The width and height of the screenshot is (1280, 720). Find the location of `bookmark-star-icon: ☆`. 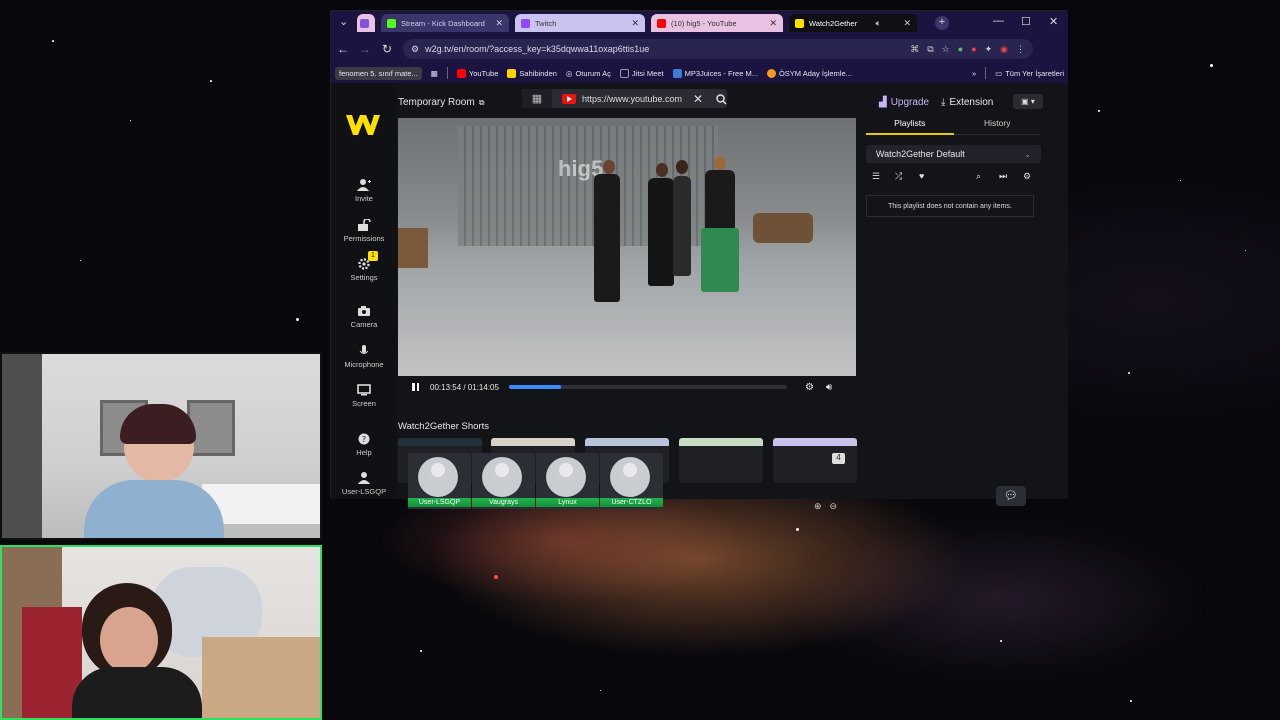

bookmark-star-icon: ☆ is located at coordinates (946, 49).